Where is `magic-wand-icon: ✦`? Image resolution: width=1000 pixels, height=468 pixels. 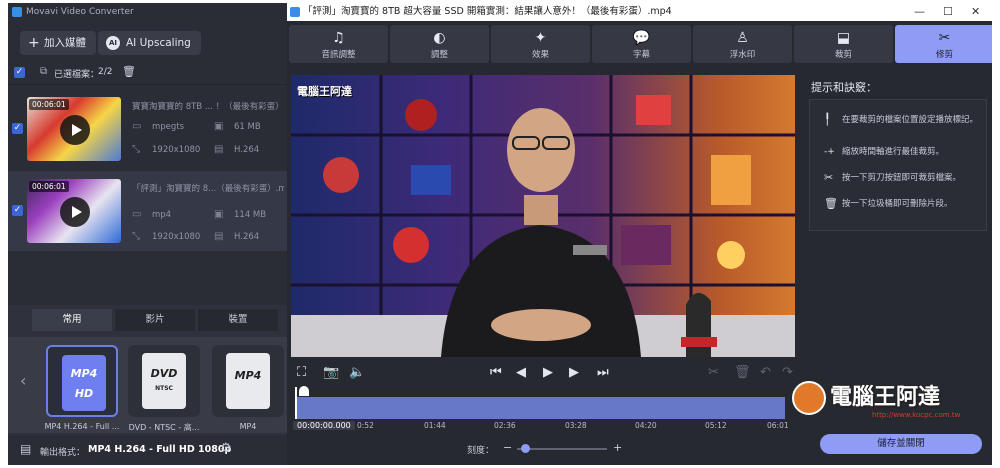 magic-wand-icon: ✦ is located at coordinates (540, 38).